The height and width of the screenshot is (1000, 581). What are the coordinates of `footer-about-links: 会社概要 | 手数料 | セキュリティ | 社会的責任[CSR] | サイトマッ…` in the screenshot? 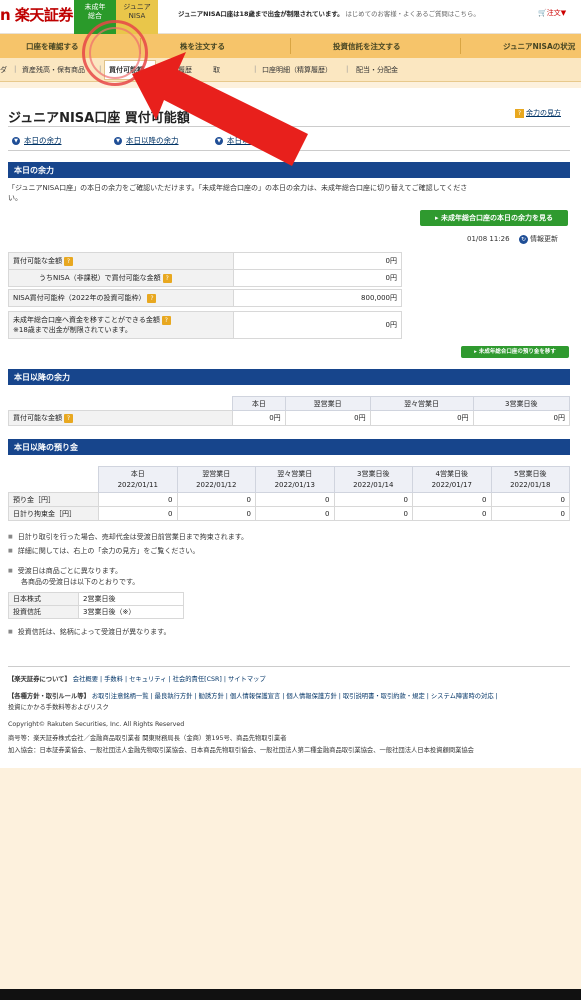 It's located at (169, 679).